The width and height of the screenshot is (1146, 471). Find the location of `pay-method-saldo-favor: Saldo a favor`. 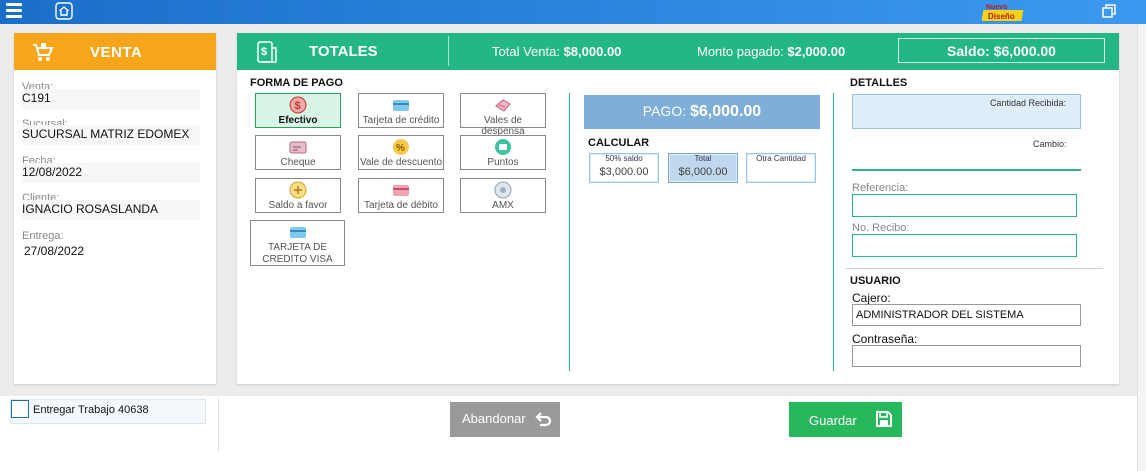

pay-method-saldo-favor: Saldo a favor is located at coordinates (298, 195).